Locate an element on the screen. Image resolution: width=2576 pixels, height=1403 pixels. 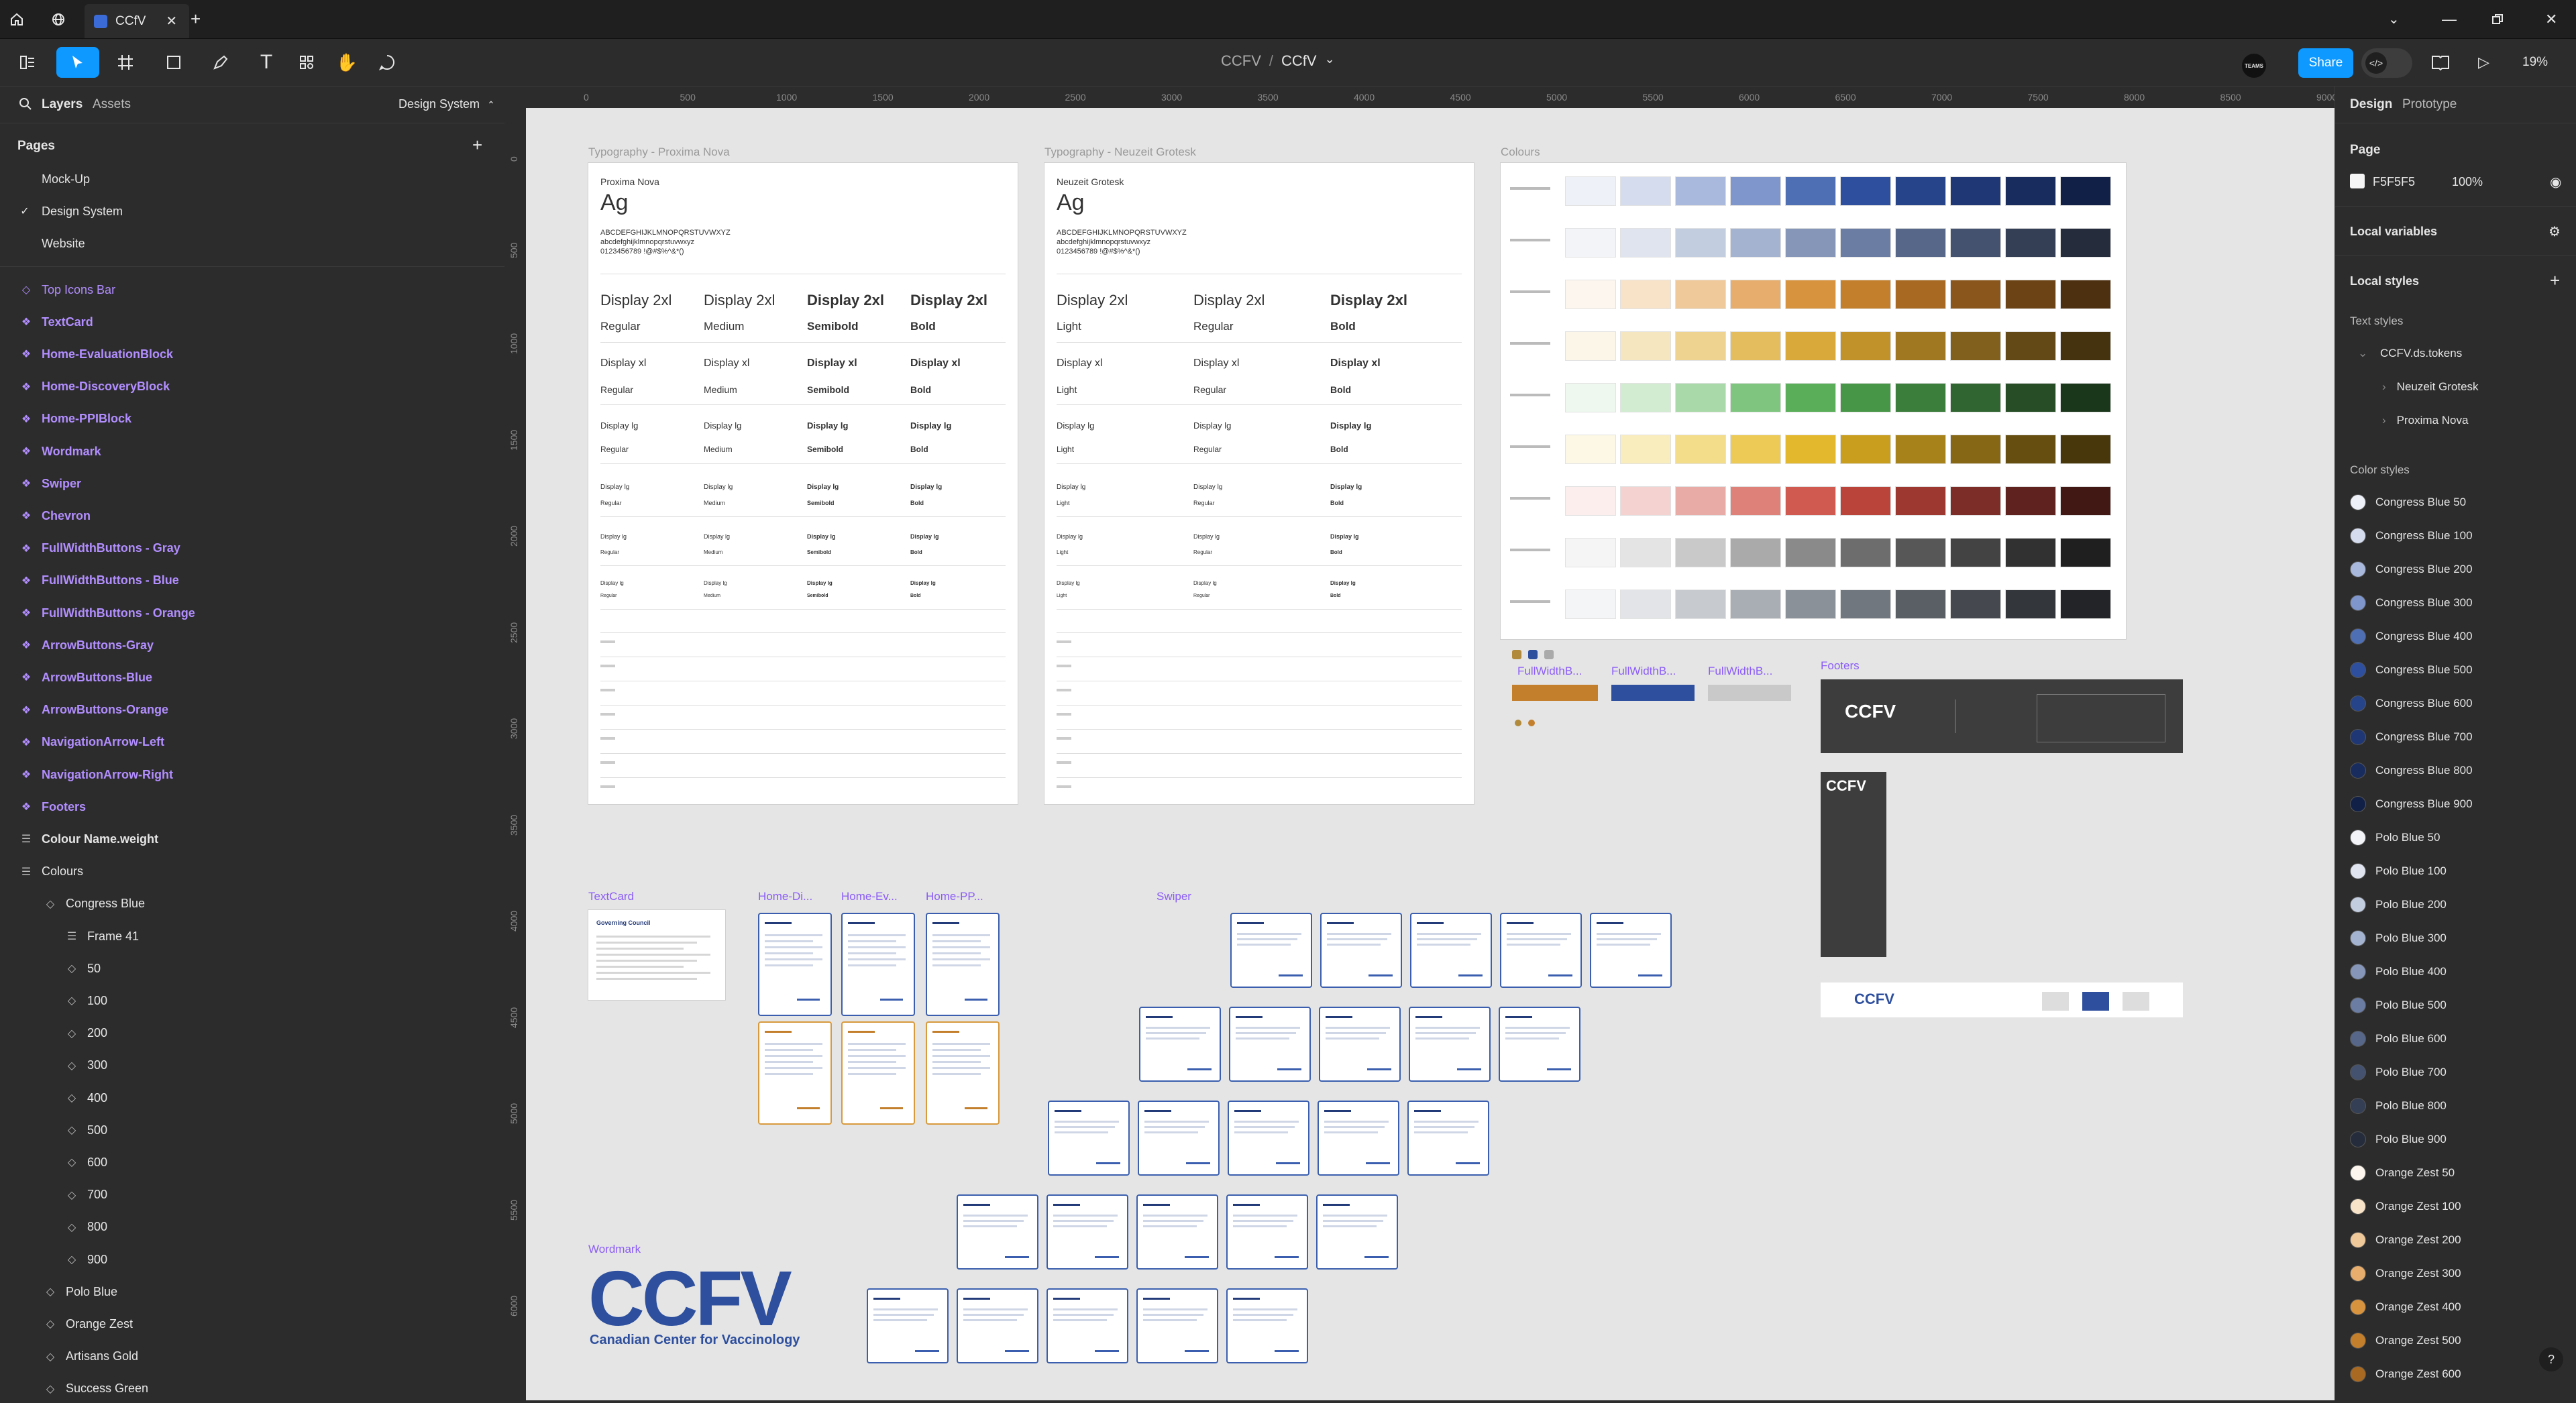
main-menu-icon is located at coordinates (27, 63).